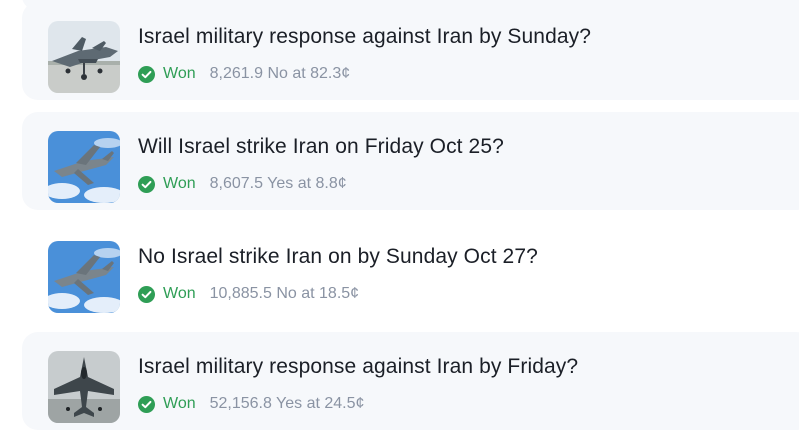 The image size is (799, 446). I want to click on market-result: Won 10,885.5 No at 18.5¢, so click(248, 294).